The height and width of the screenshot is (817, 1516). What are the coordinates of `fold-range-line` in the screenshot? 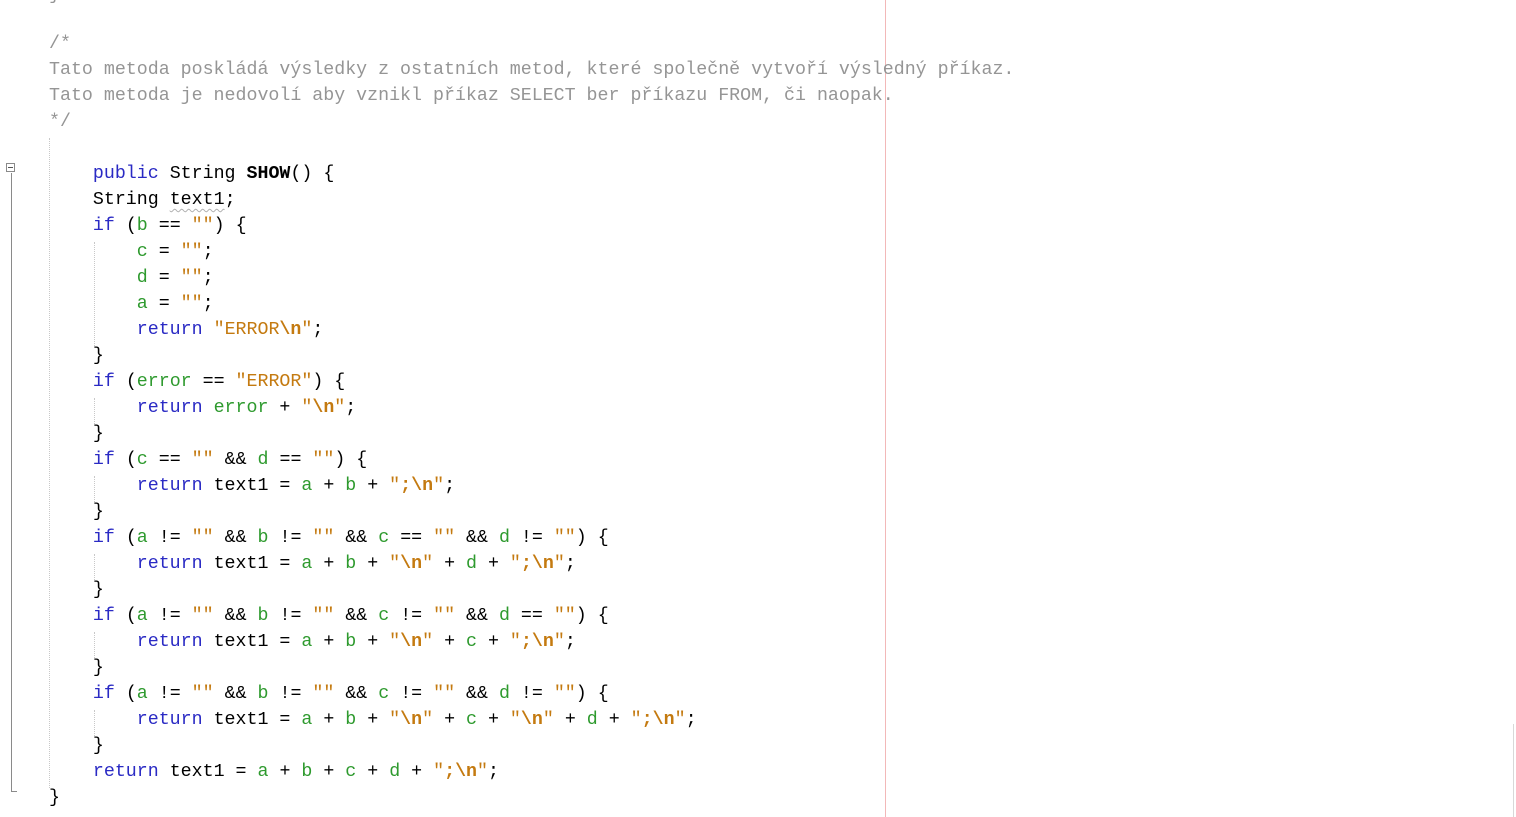 It's located at (11, 482).